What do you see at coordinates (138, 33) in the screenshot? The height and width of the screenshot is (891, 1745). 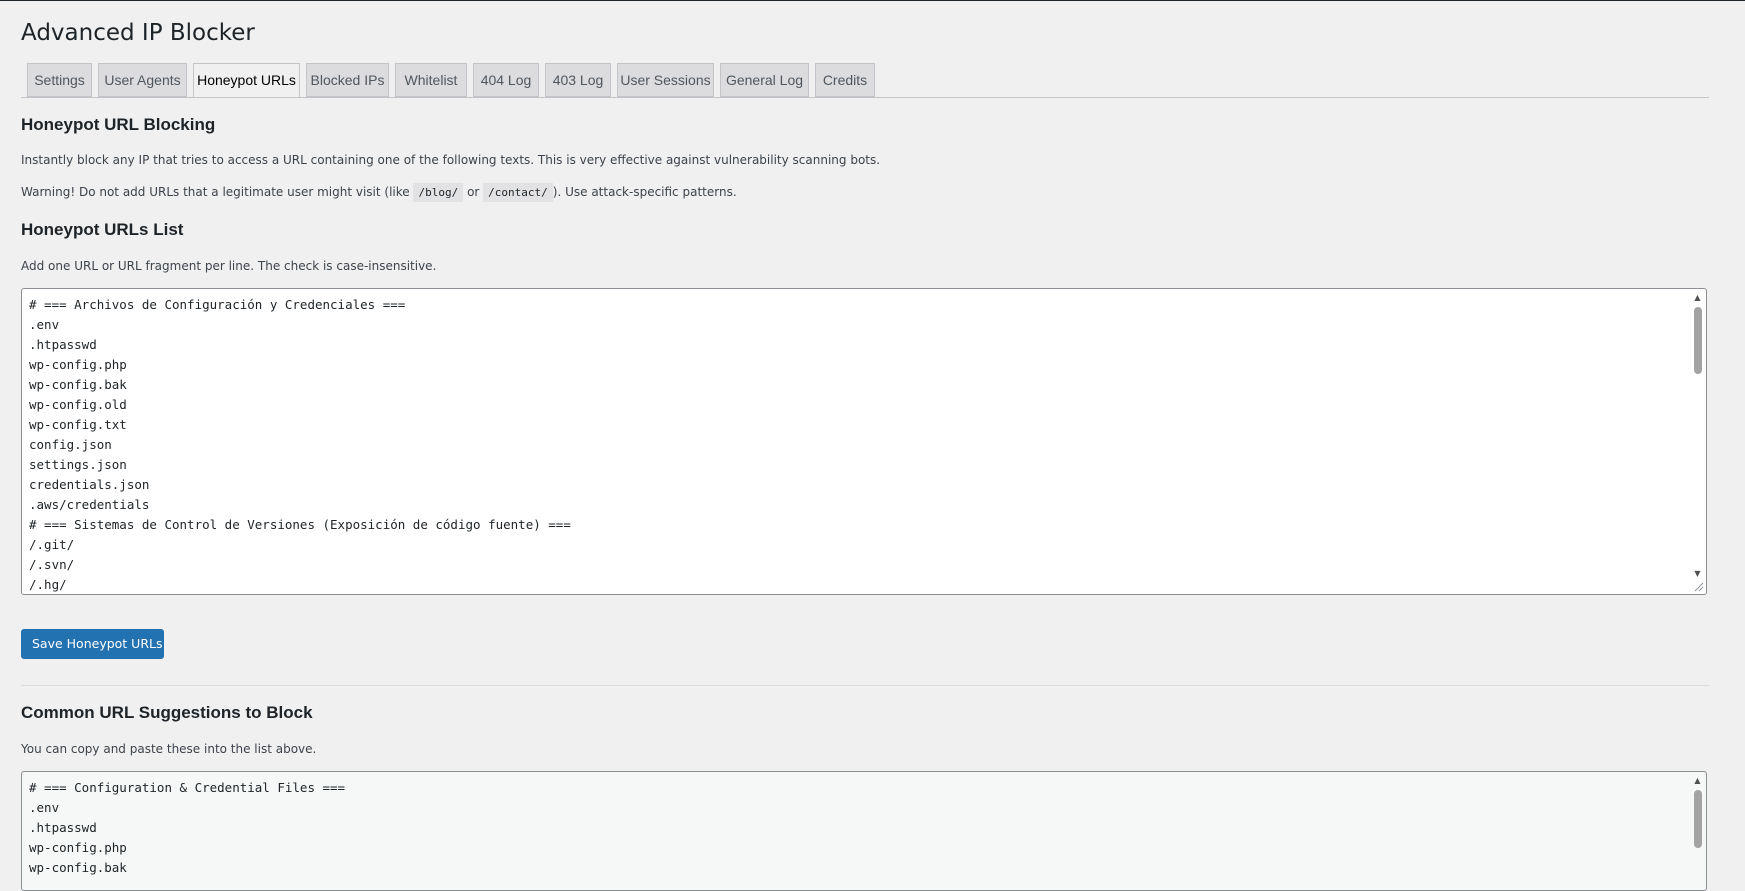 I see `page-title: Advanced IP Blocker` at bounding box center [138, 33].